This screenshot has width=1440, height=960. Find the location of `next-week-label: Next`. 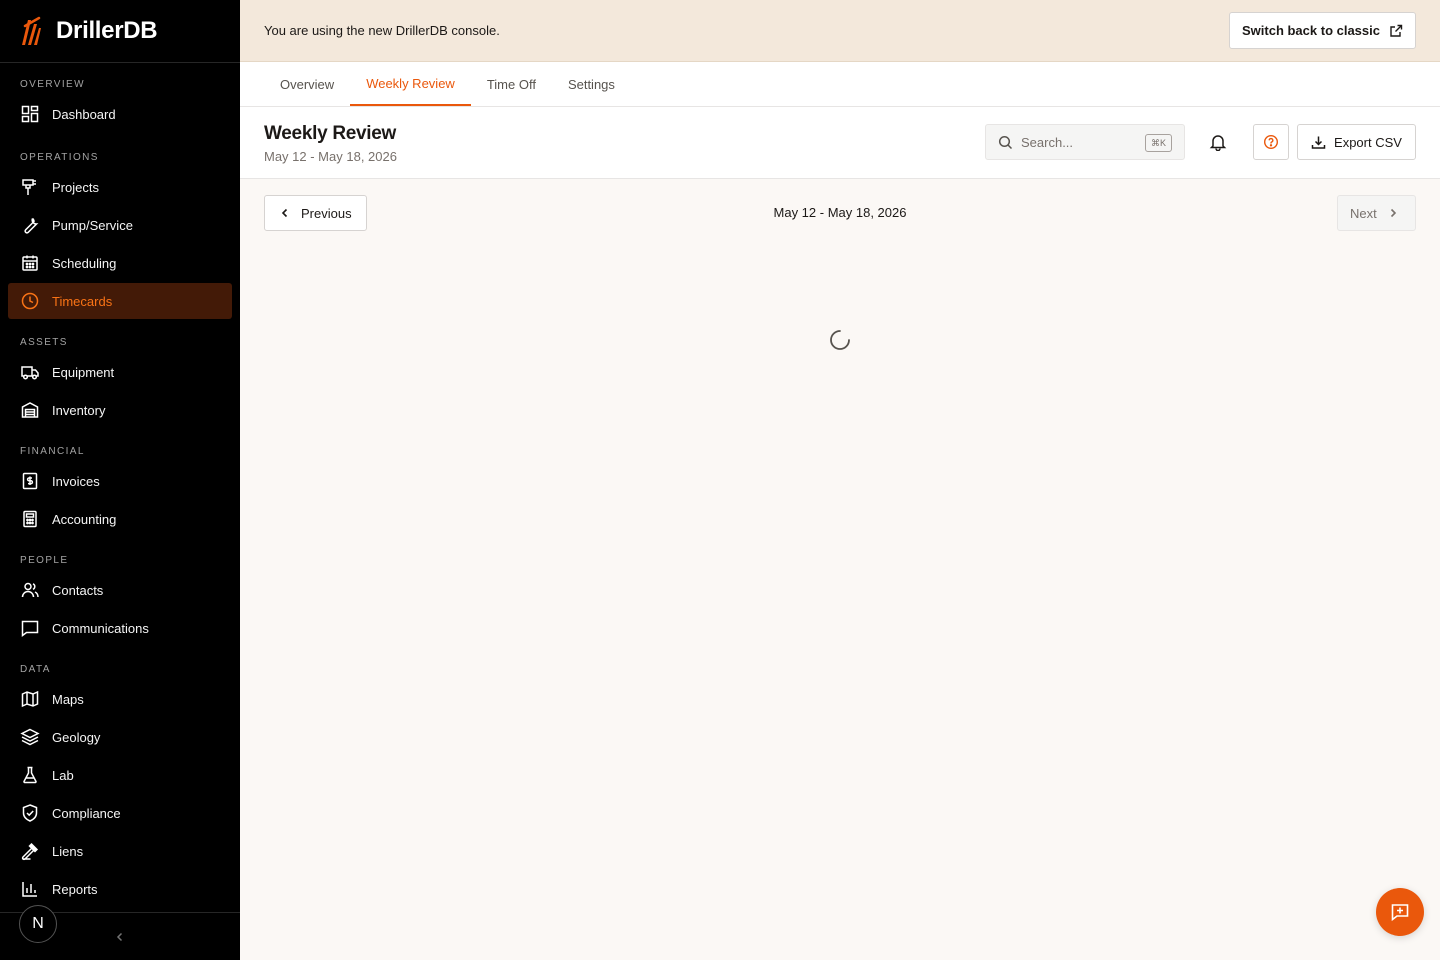

next-week-label: Next is located at coordinates (1363, 213).